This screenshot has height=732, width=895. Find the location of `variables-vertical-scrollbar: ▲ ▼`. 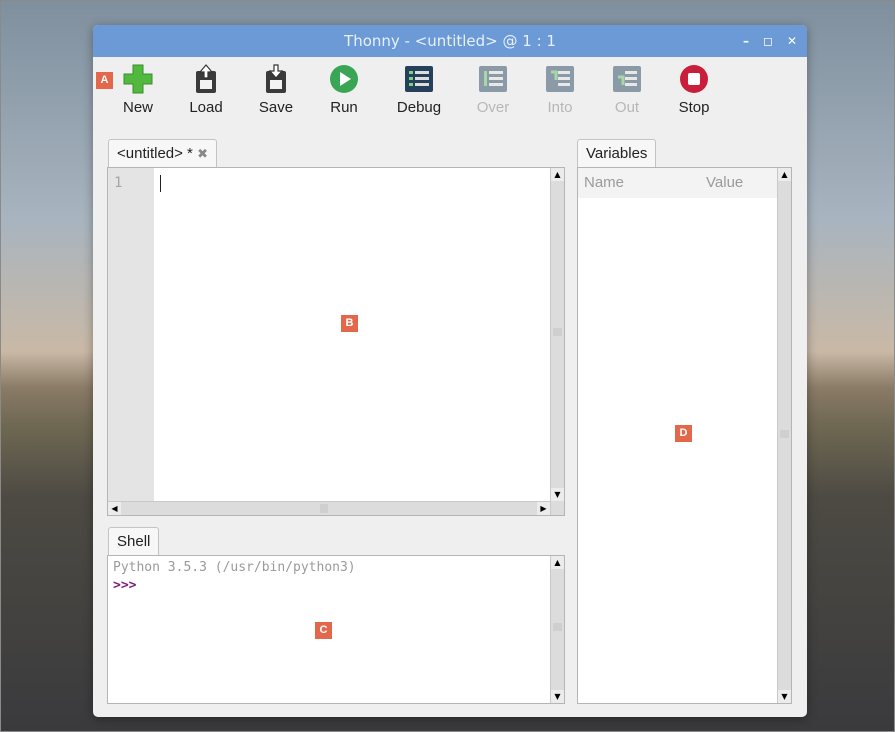

variables-vertical-scrollbar: ▲ ▼ is located at coordinates (784, 435).